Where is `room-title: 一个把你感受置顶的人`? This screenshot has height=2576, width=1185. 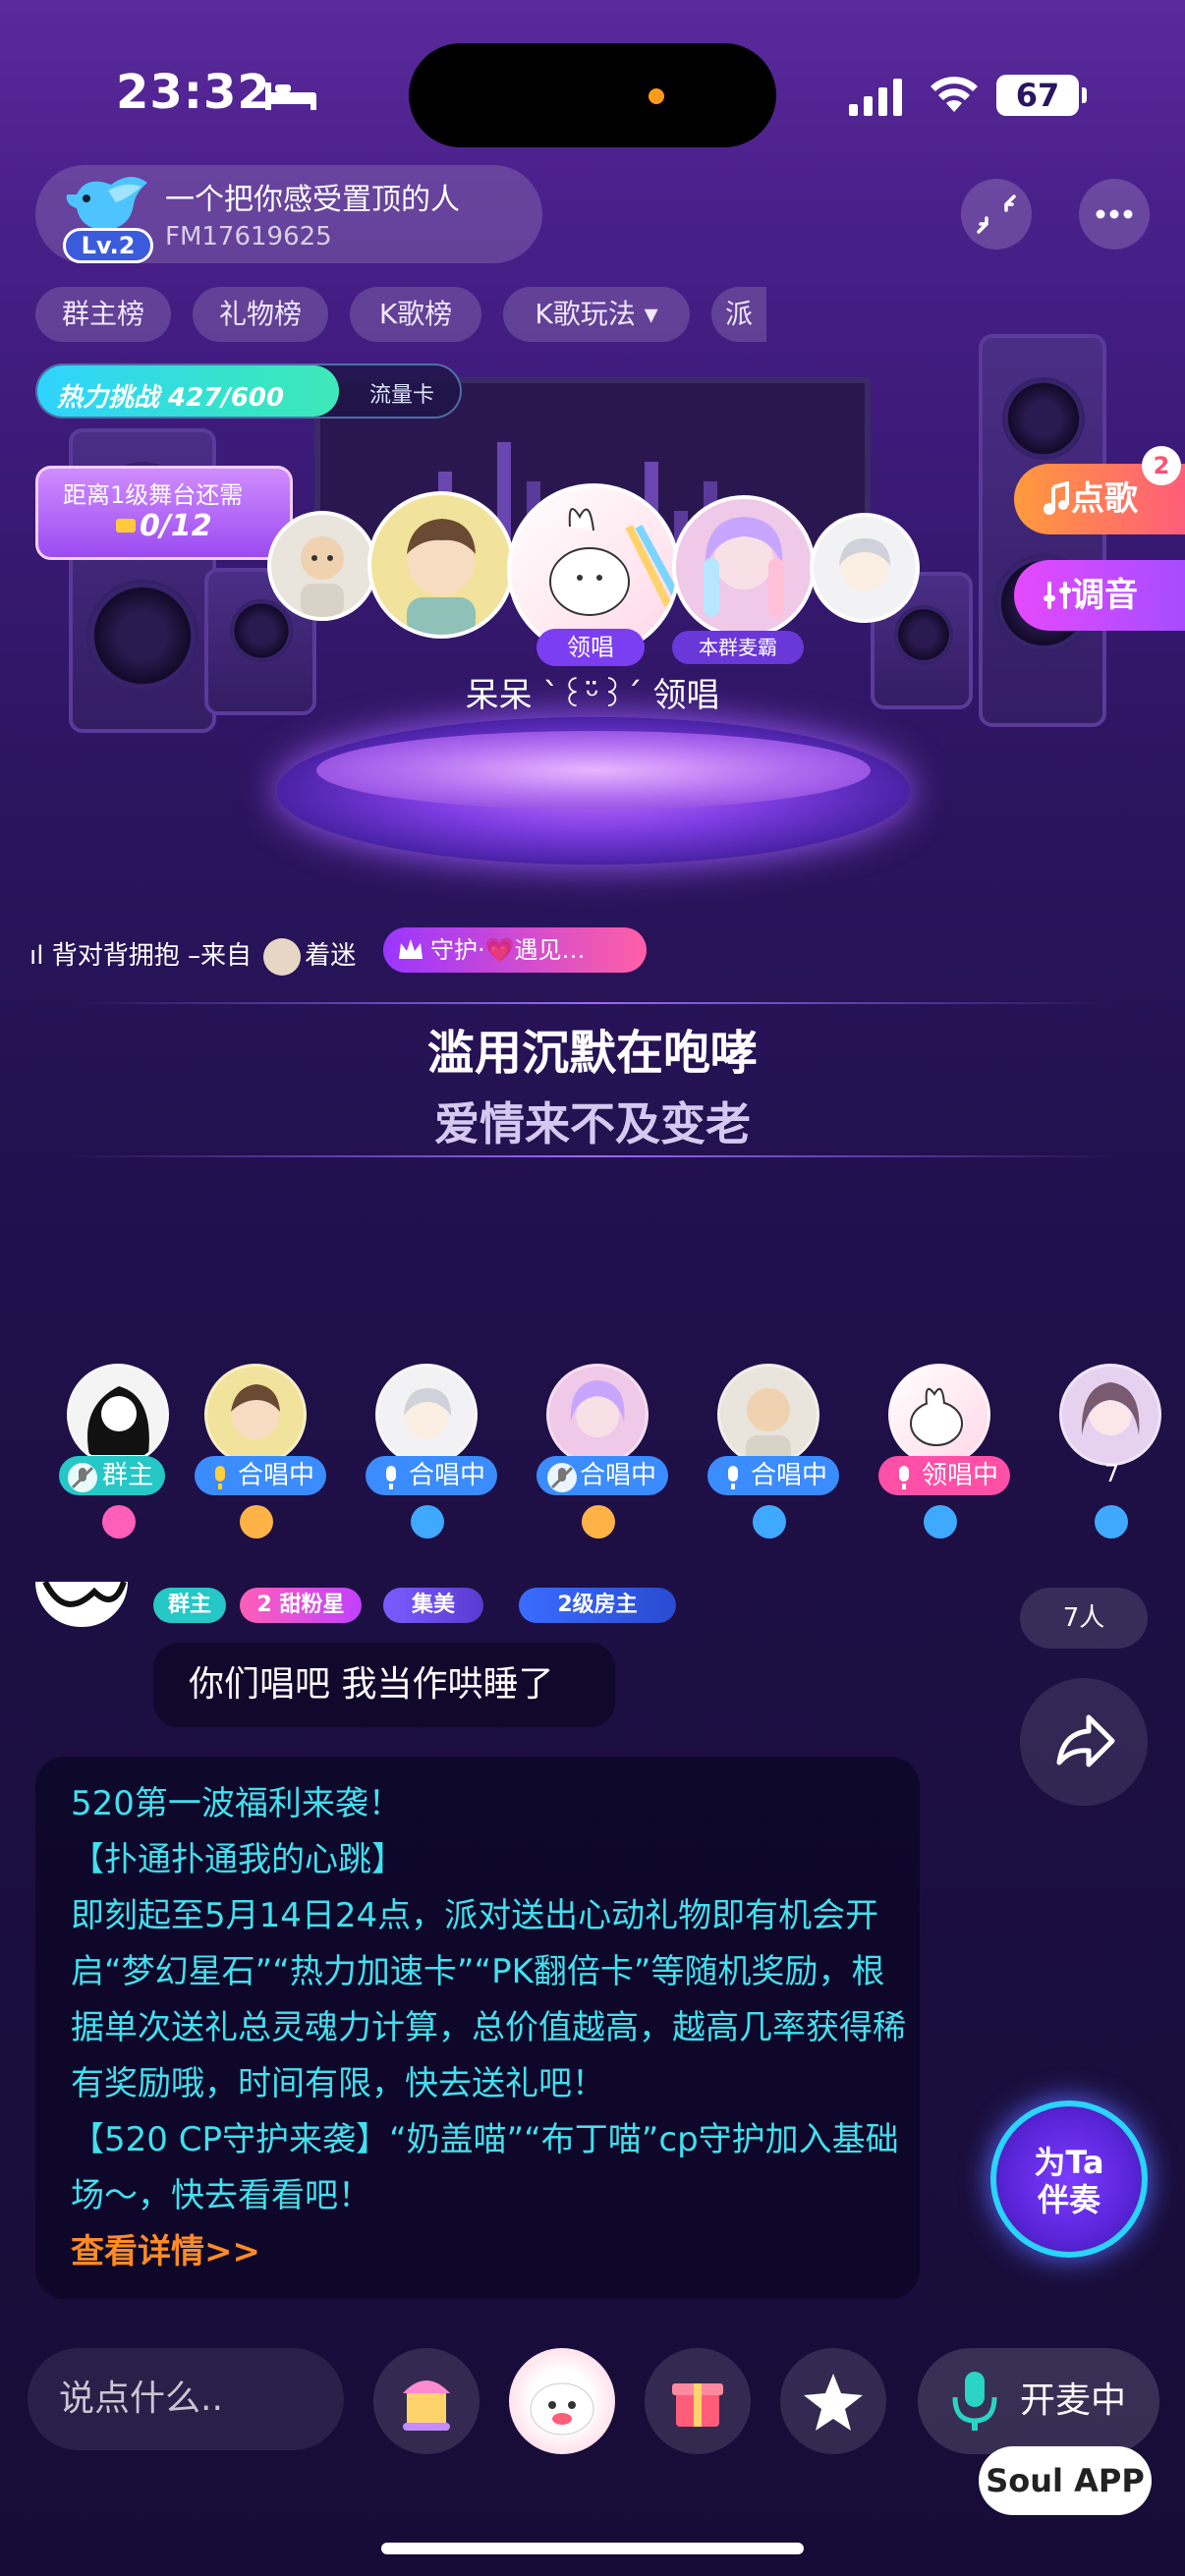
room-title: 一个把你感受置顶的人 is located at coordinates (313, 200).